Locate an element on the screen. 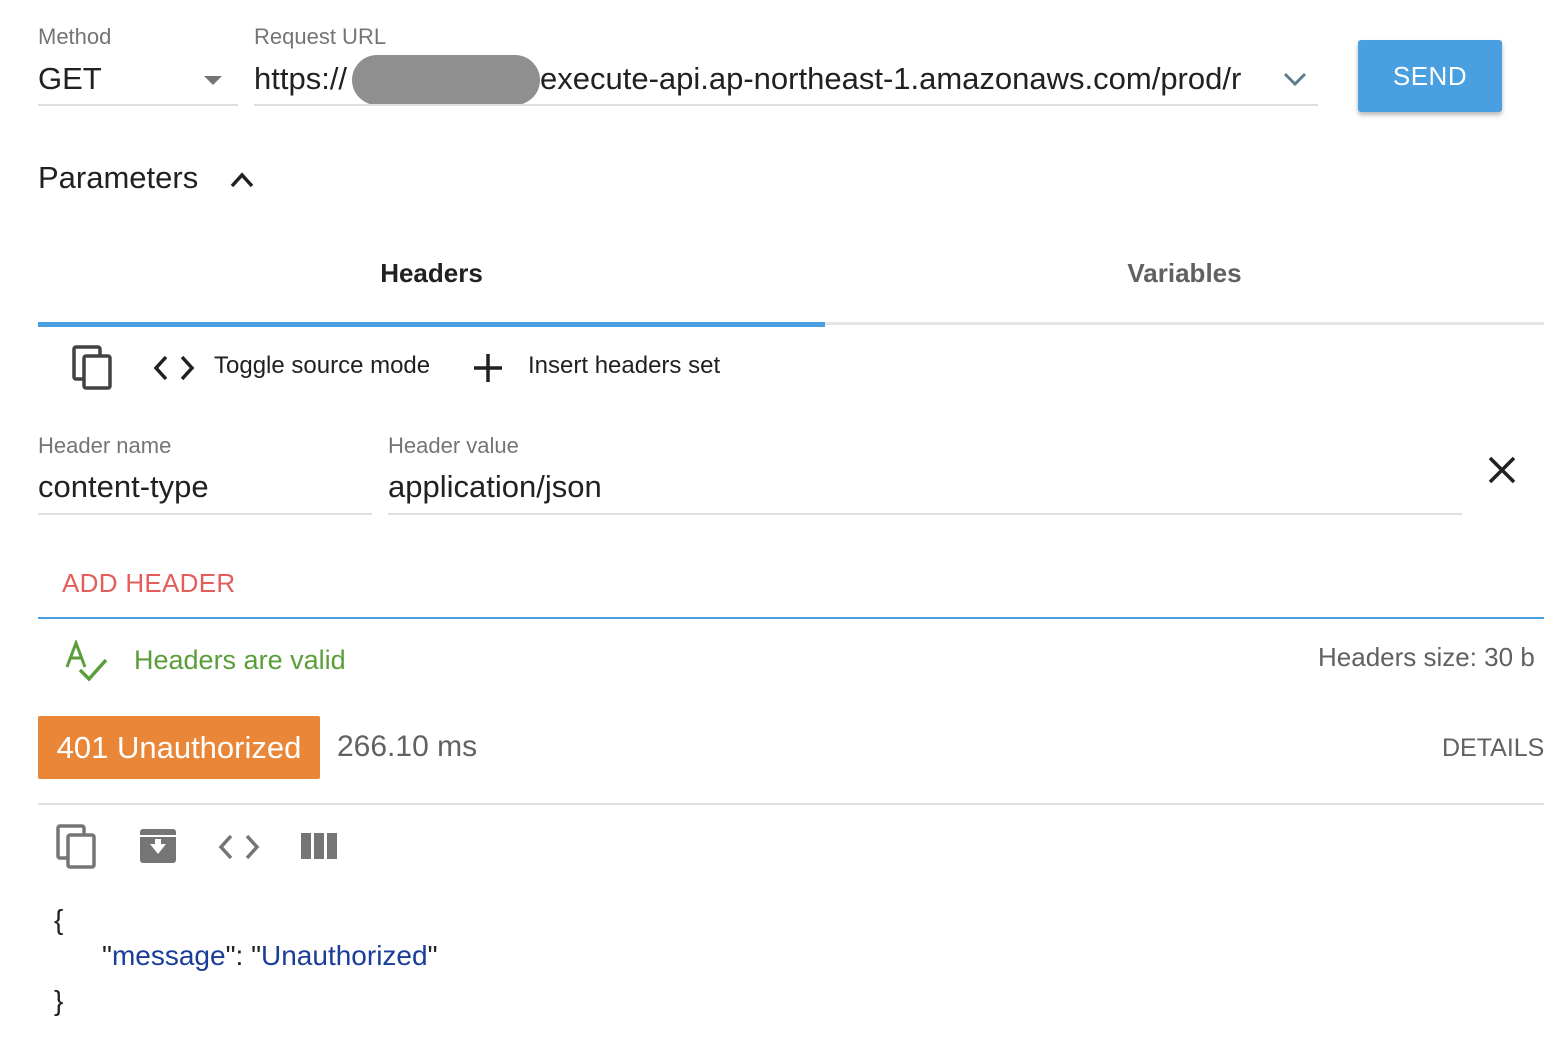 The width and height of the screenshot is (1544, 1046). header-name-value: content-type is located at coordinates (123, 486).